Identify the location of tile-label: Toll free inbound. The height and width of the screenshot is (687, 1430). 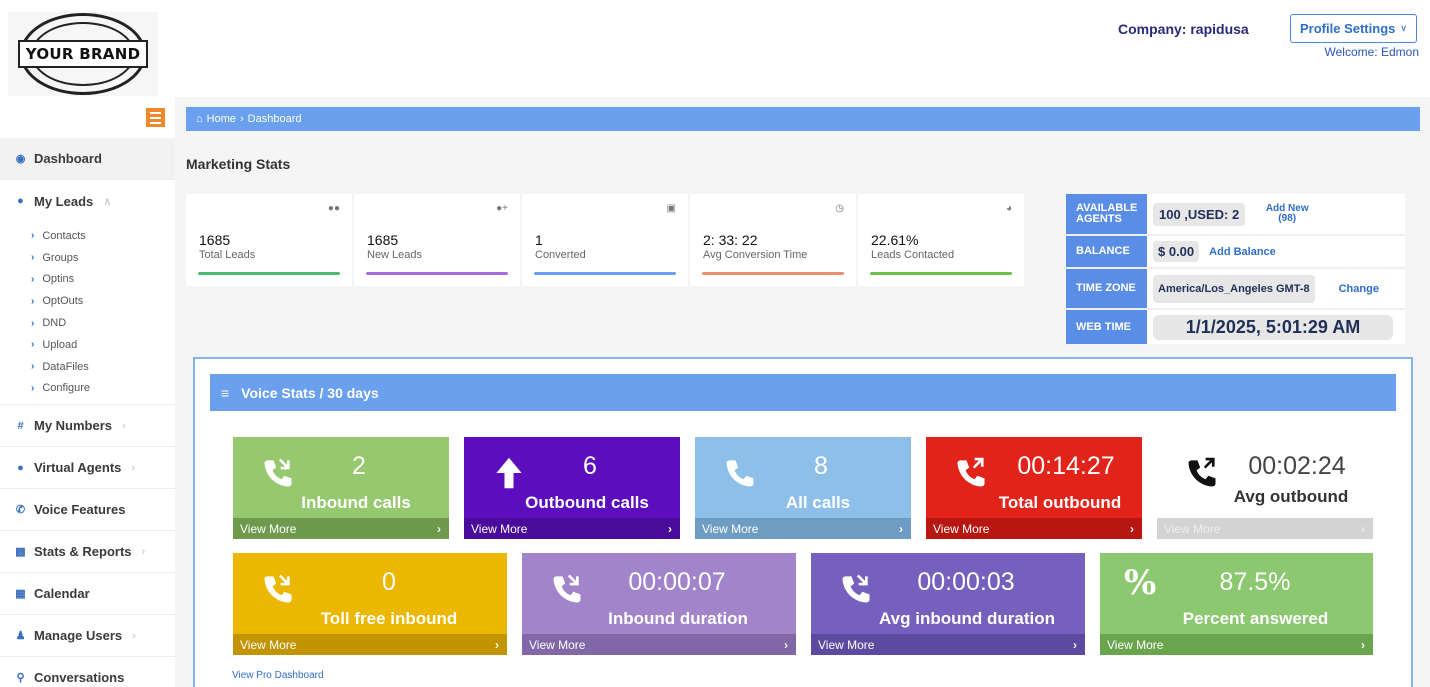
(389, 618).